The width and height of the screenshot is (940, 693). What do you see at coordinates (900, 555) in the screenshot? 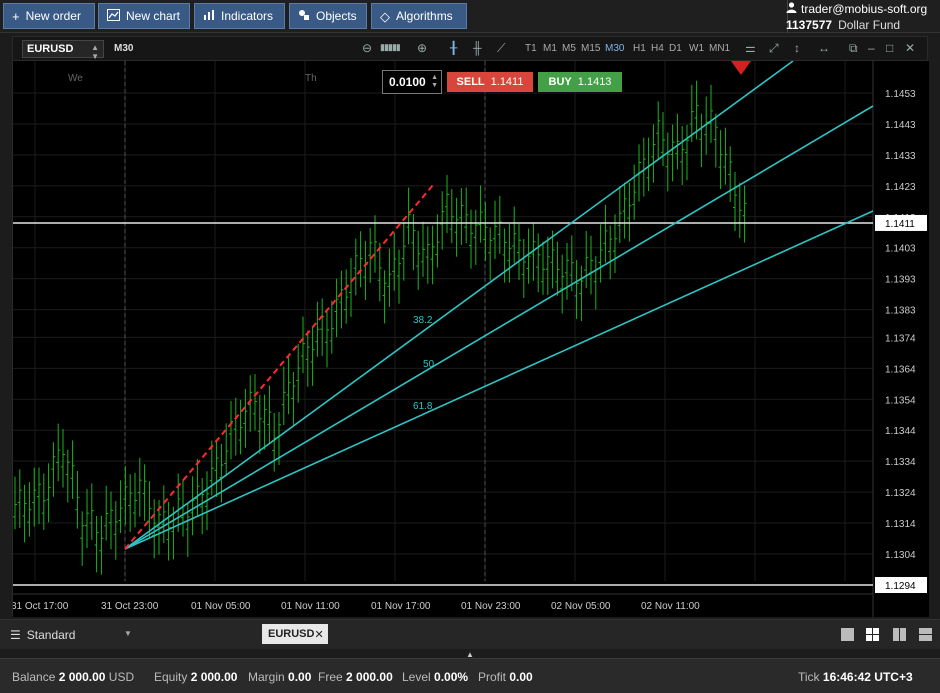
I see `price-tick-label: 1.1304` at bounding box center [900, 555].